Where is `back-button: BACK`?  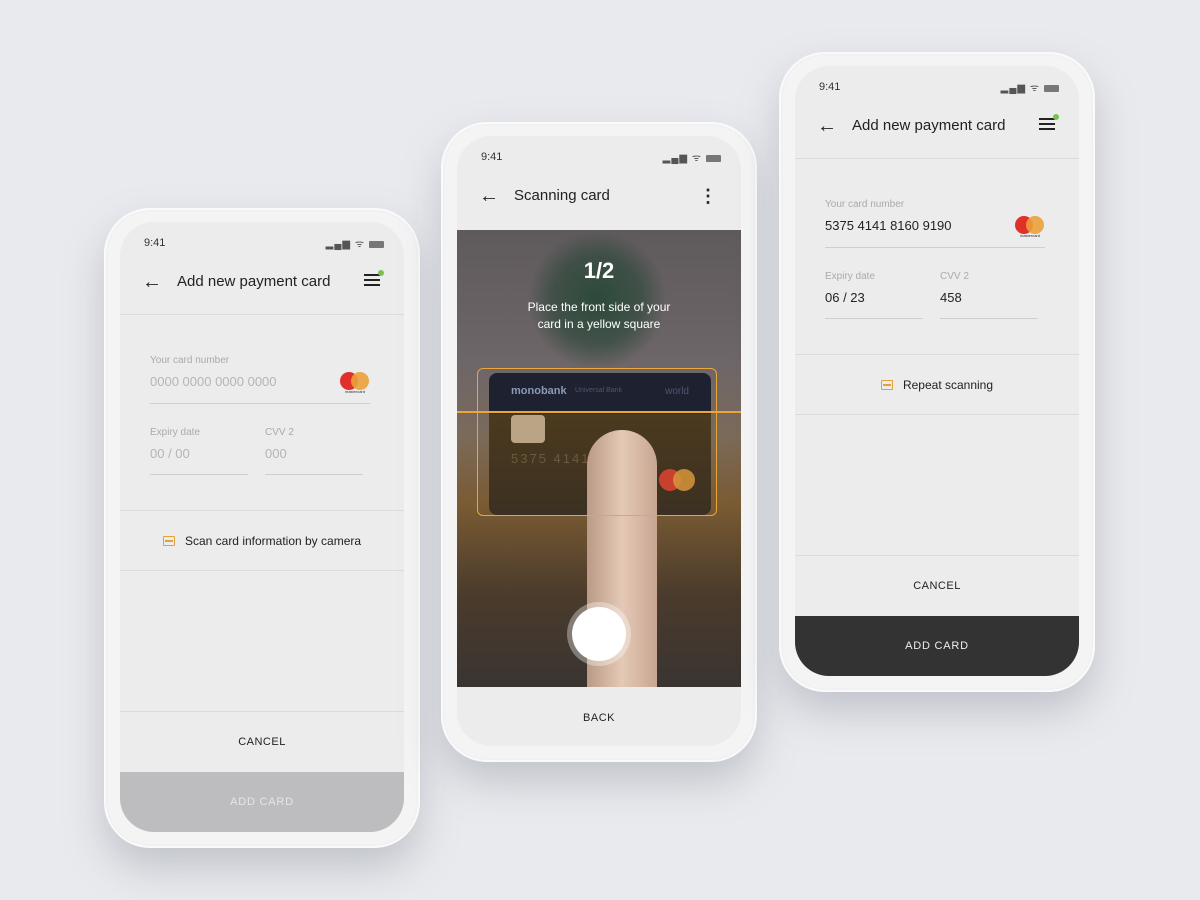
back-button: BACK is located at coordinates (599, 718).